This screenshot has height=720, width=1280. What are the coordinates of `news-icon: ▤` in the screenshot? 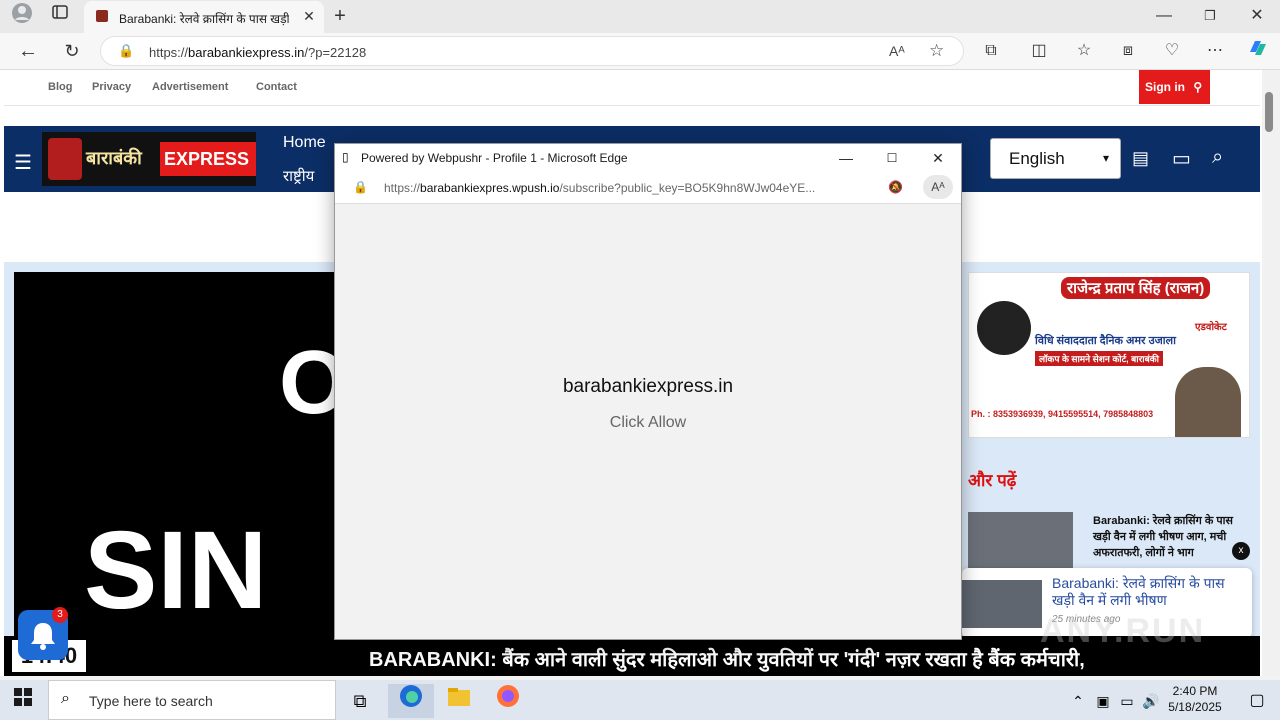 It's located at (1140, 158).